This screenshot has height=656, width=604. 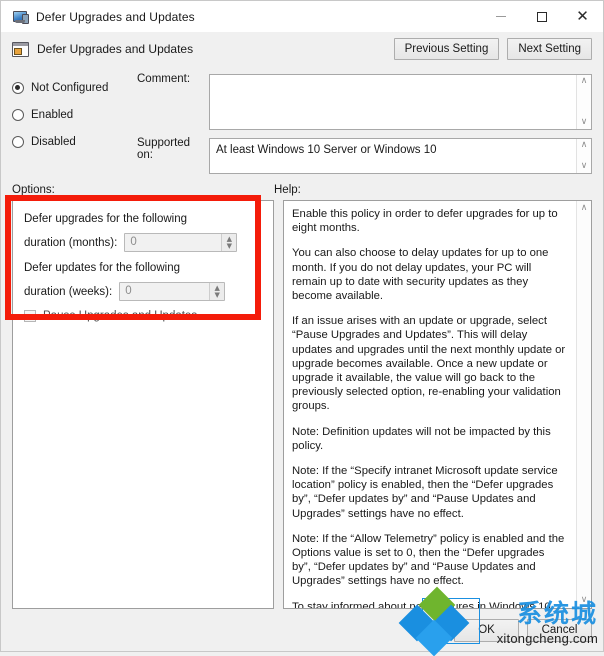 What do you see at coordinates (446, 49) in the screenshot?
I see `previous-setting-button: Previous Setting` at bounding box center [446, 49].